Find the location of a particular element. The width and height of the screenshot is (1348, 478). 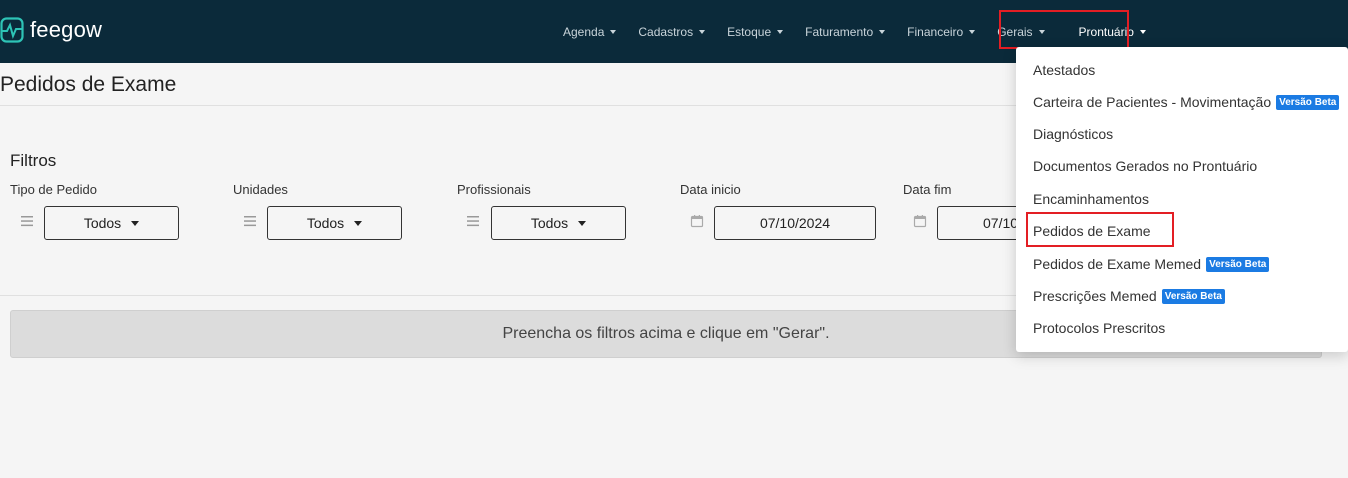

menu-item-label: Prescrições Memed is located at coordinates (1095, 296).